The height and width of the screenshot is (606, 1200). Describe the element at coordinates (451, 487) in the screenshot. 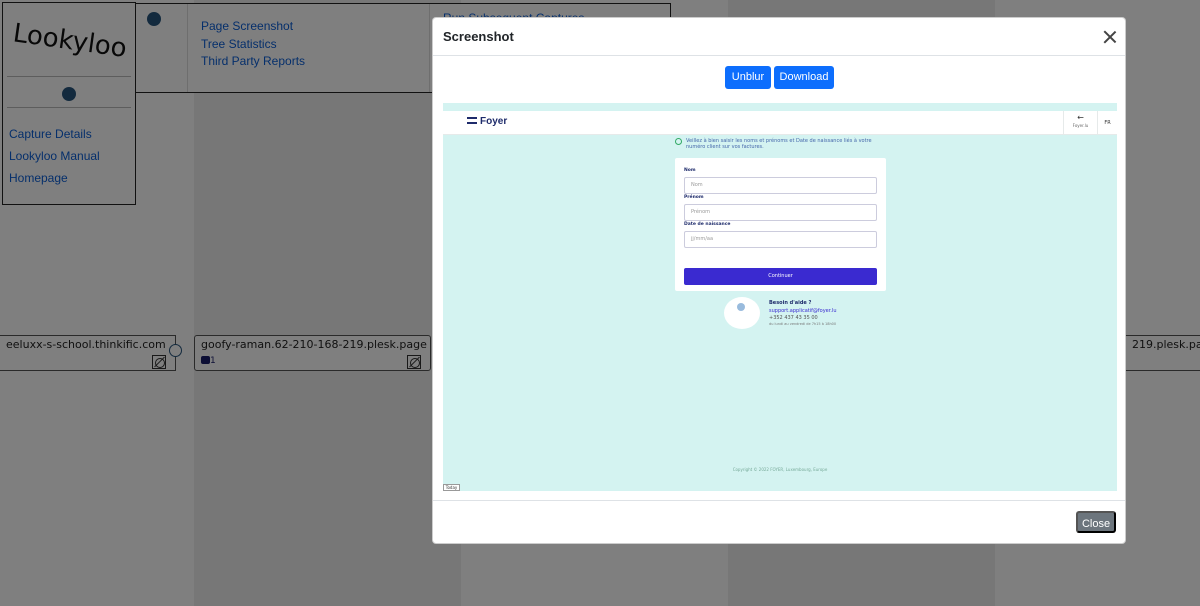

I see `today-tag: Today` at that location.